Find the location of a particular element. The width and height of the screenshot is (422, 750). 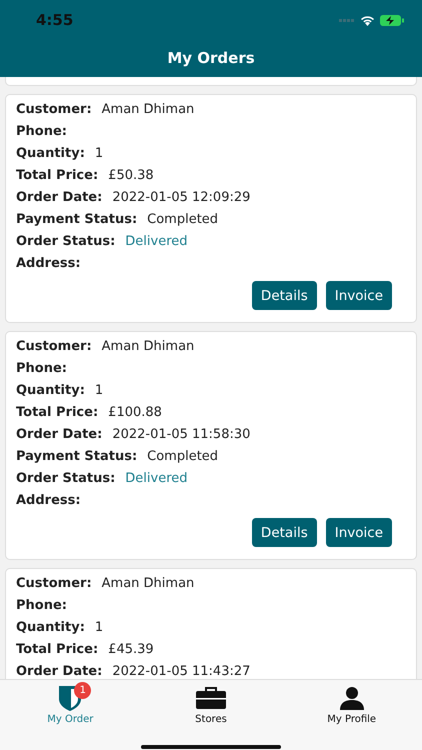

tab-item: 1 My Order is located at coordinates (70, 704).